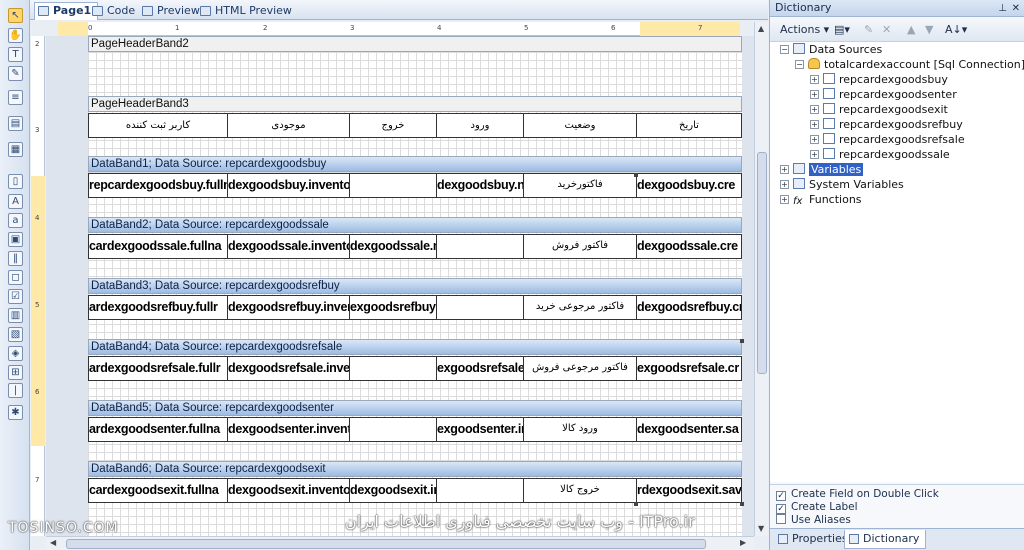  I want to click on data-cell: dexgoodsbuy.invento, so click(288, 185).